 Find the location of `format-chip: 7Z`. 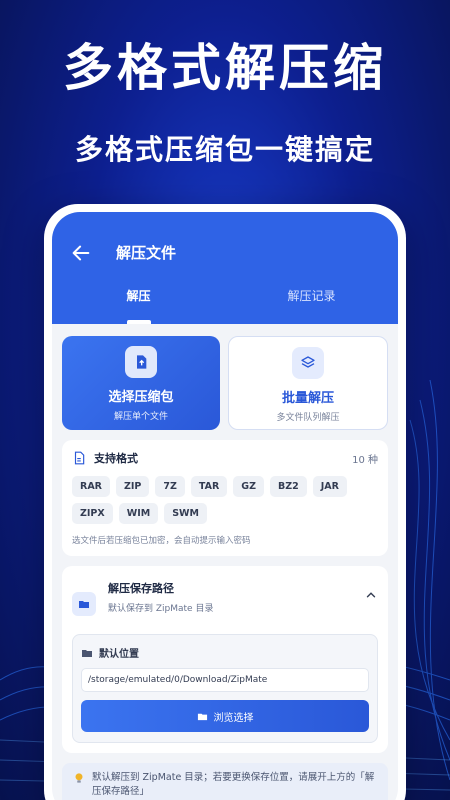

format-chip: 7Z is located at coordinates (170, 486).